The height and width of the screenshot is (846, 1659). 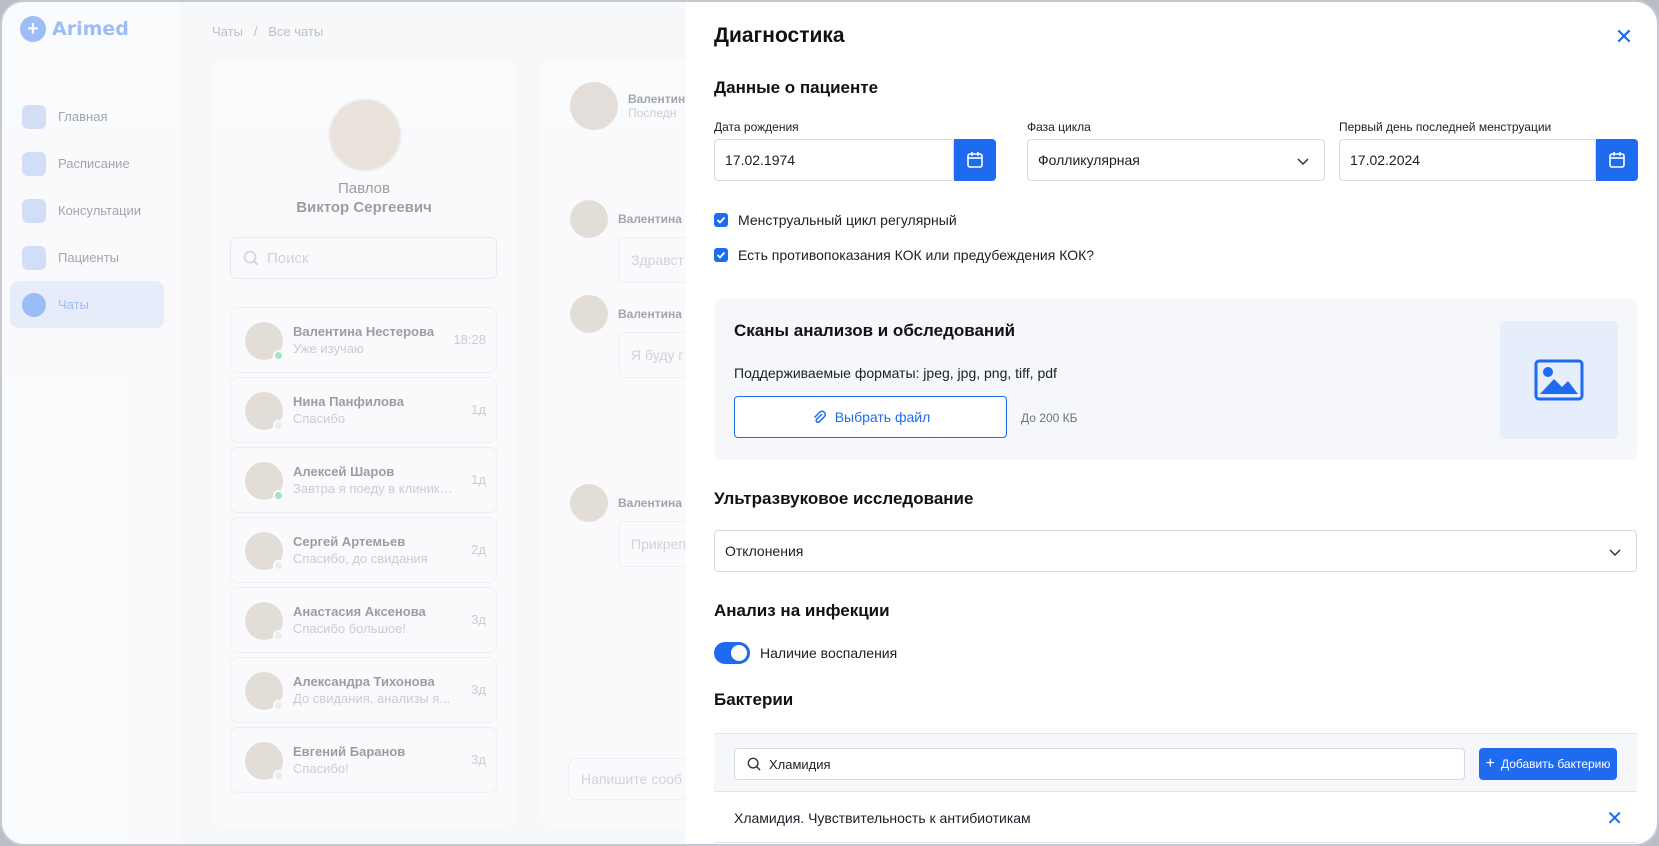 I want to click on bacteria-toolbar: Хламидия + Добавить бактерию, so click(x=1175, y=762).